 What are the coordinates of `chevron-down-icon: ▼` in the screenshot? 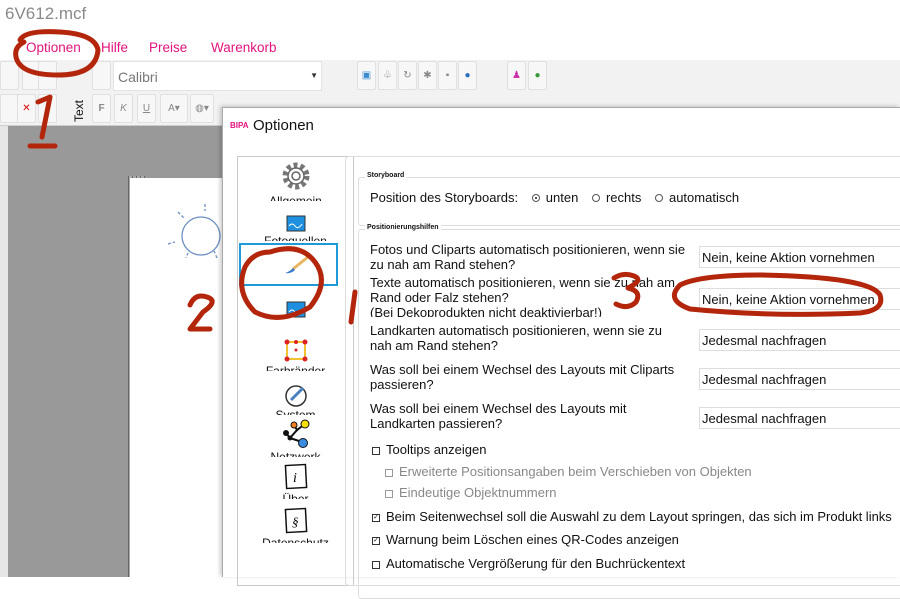 It's located at (314, 75).